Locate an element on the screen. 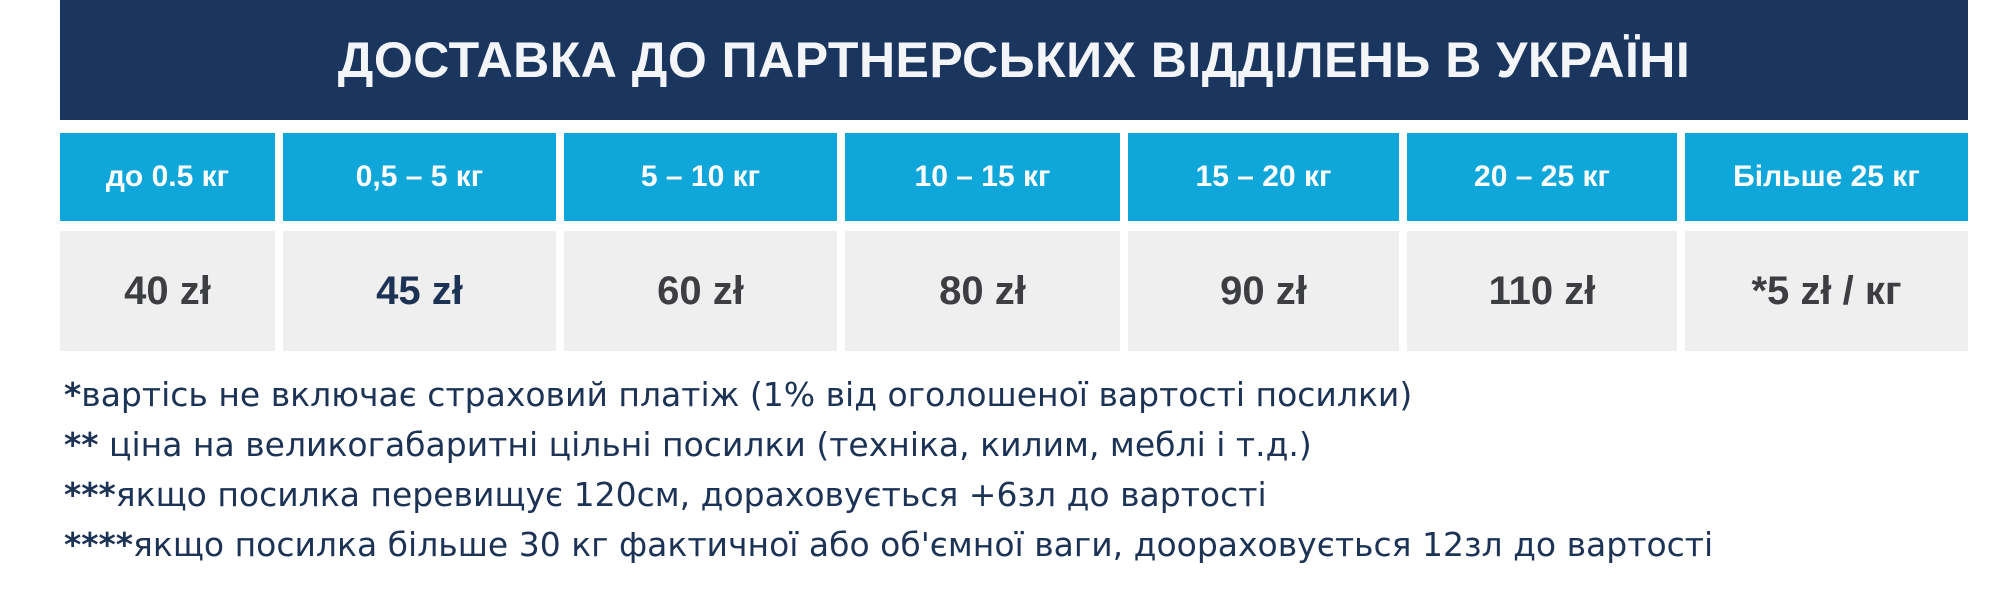 This screenshot has width=2000, height=600. table-column: 15 – 20 кг 90 zł is located at coordinates (1263, 242).